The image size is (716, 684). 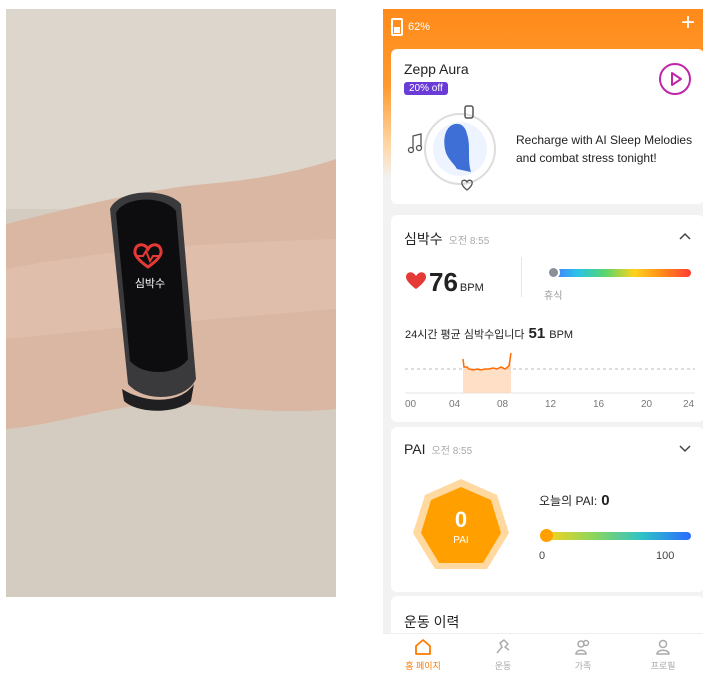 I want to click on heart-zone-marker, so click(x=553, y=272).